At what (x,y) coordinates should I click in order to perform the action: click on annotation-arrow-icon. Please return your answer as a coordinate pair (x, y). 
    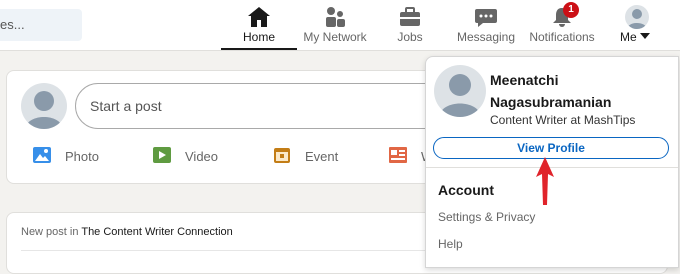
    Looking at the image, I should click on (545, 181).